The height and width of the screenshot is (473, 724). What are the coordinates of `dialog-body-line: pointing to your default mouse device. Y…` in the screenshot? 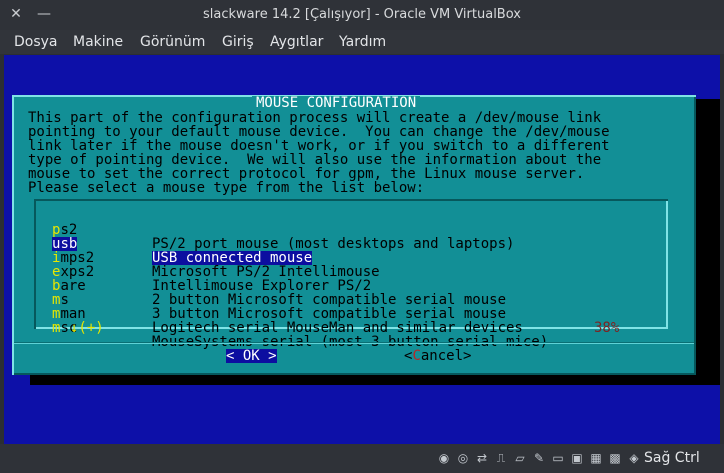 It's located at (319, 132).